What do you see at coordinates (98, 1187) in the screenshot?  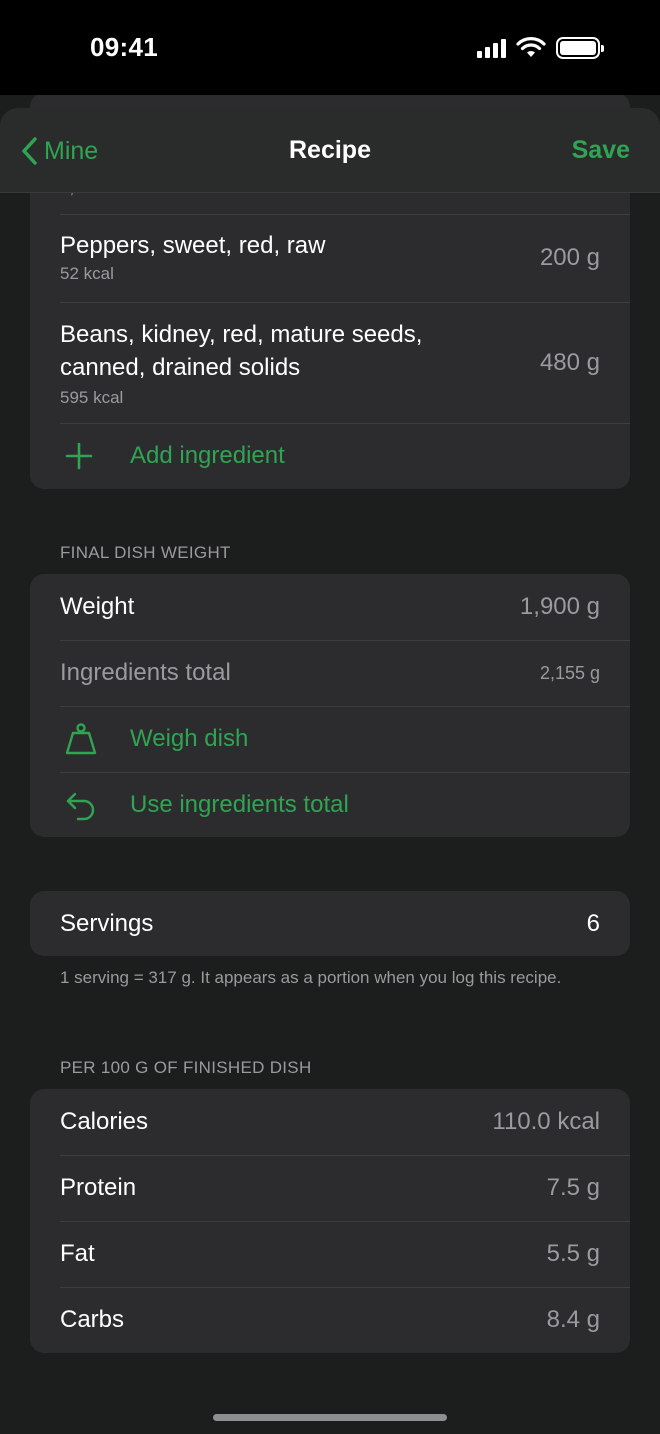 I see `nutrient-label: Protein` at bounding box center [98, 1187].